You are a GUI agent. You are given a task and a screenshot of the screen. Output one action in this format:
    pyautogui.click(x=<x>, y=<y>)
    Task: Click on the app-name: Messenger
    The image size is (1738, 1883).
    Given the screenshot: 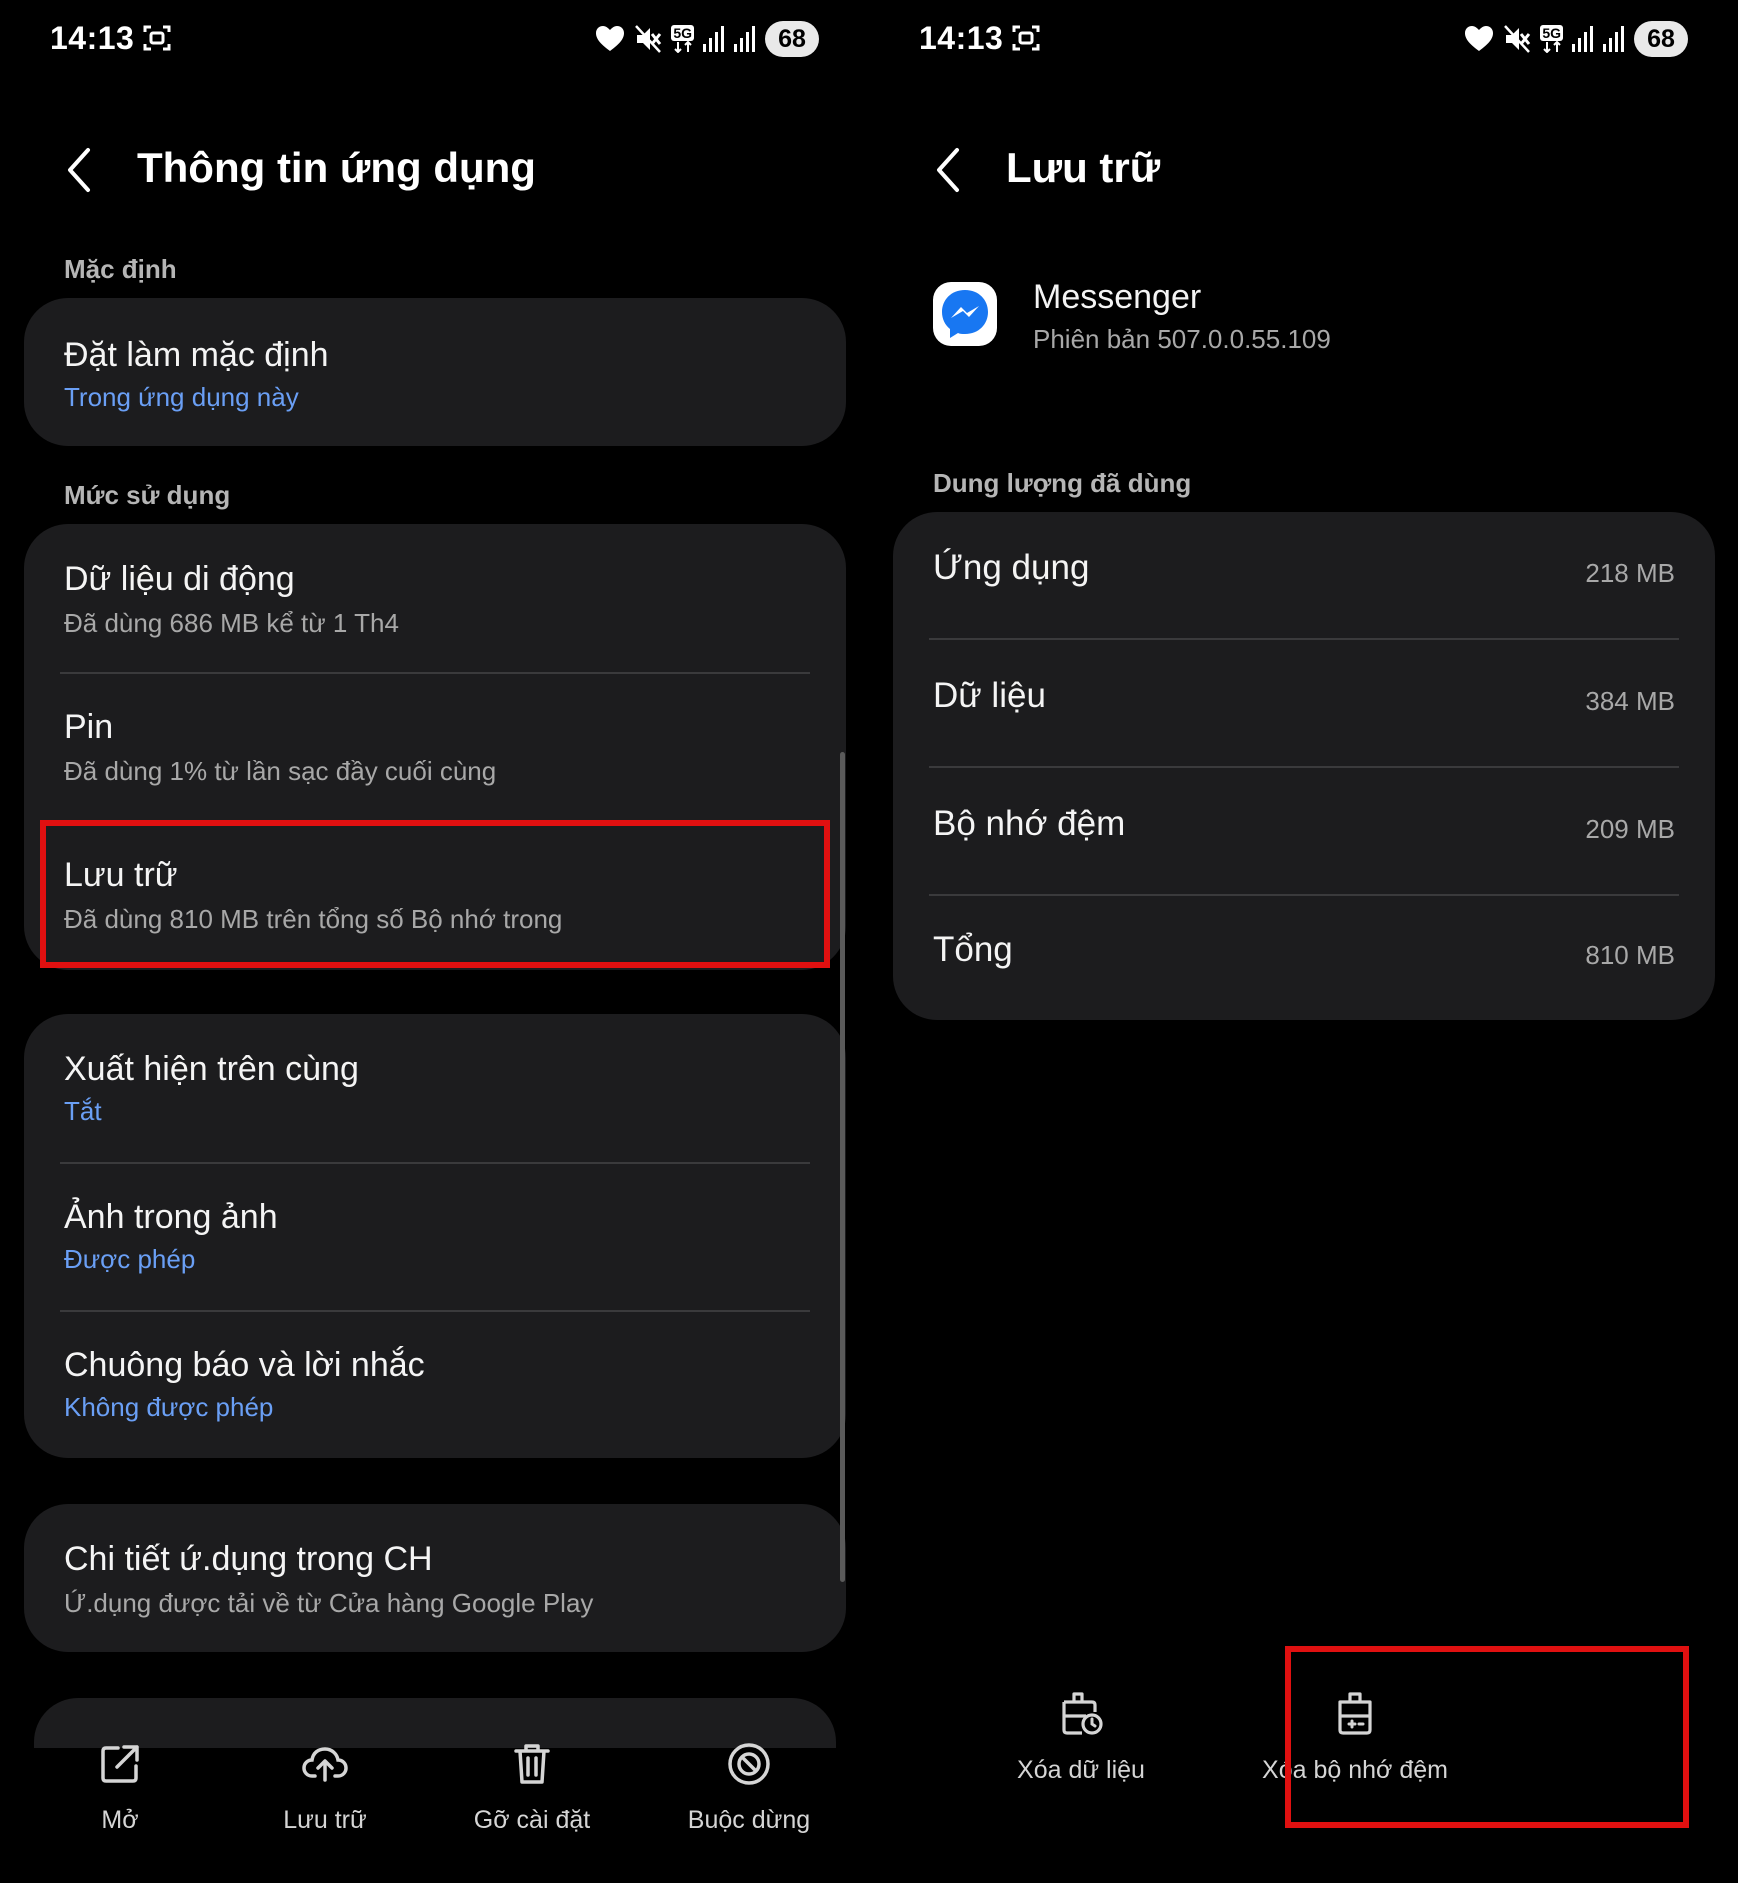 What is the action you would take?
    pyautogui.click(x=1117, y=297)
    